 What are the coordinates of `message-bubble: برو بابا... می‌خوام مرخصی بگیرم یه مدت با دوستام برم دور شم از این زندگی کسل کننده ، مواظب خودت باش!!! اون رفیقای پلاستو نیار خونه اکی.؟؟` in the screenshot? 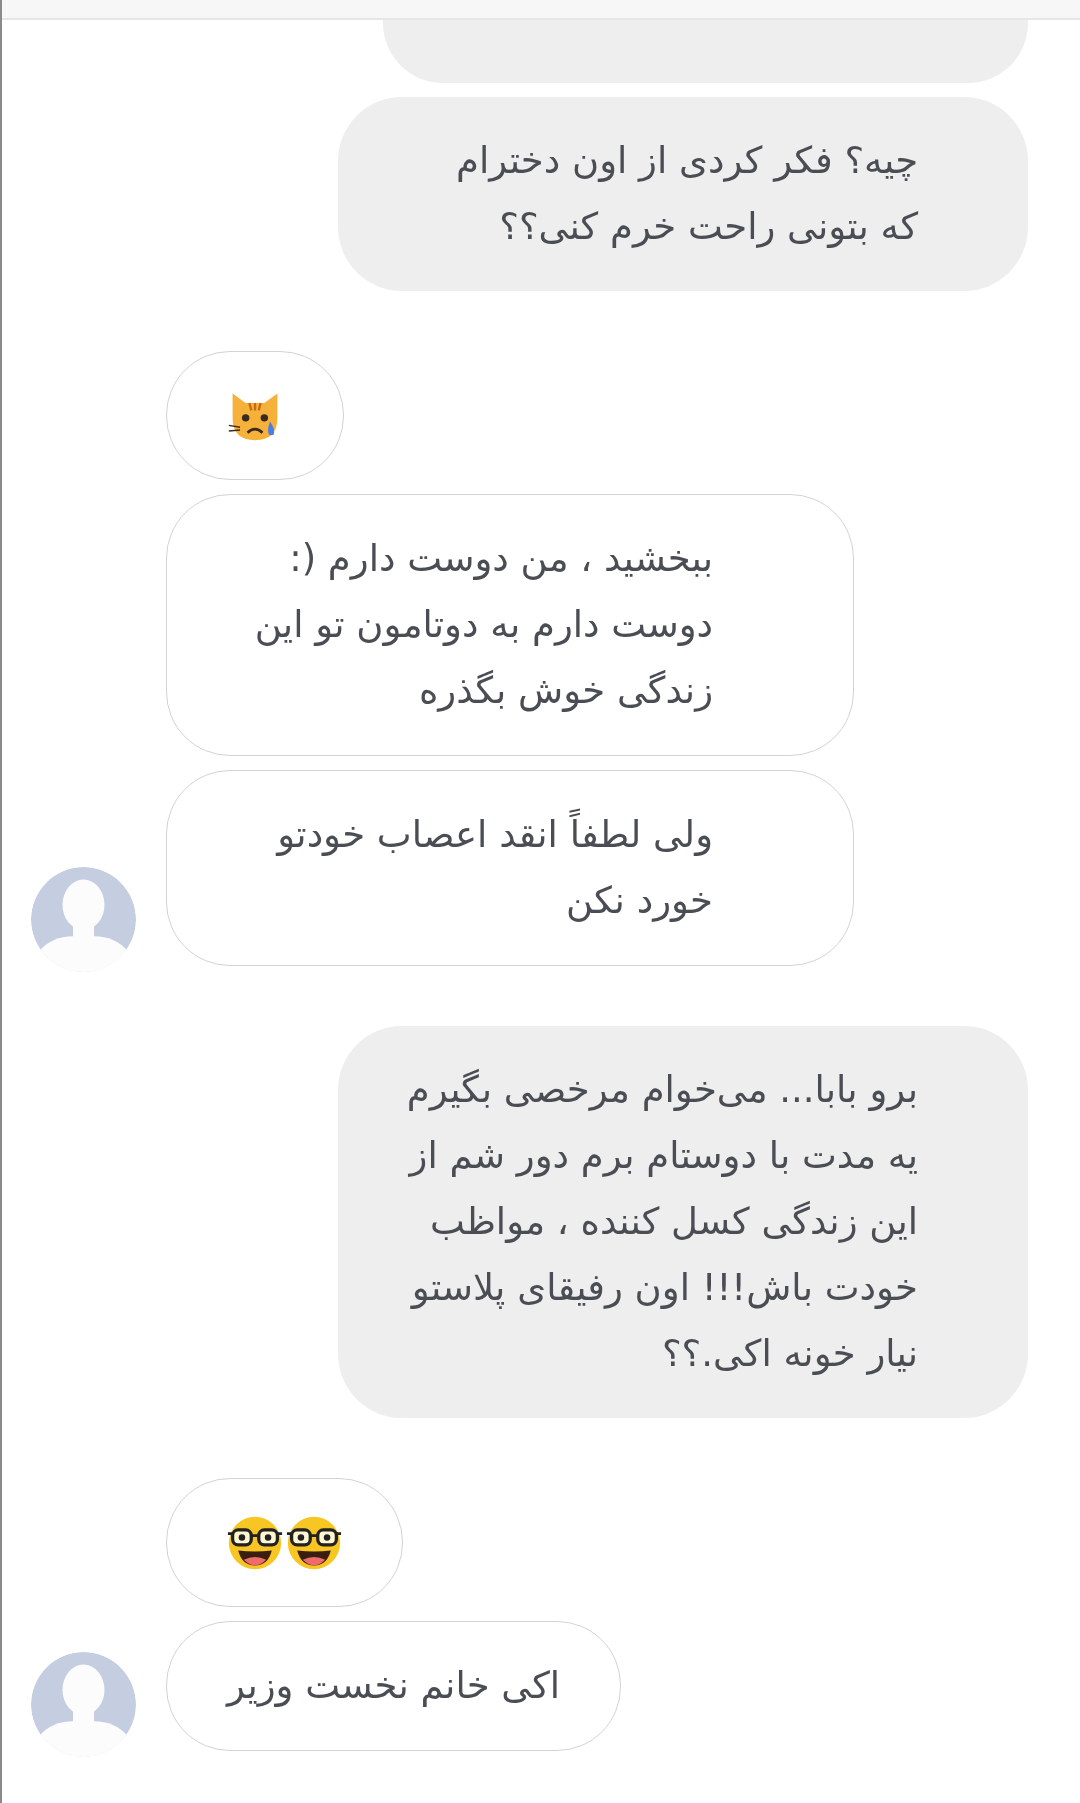 It's located at (683, 1222).